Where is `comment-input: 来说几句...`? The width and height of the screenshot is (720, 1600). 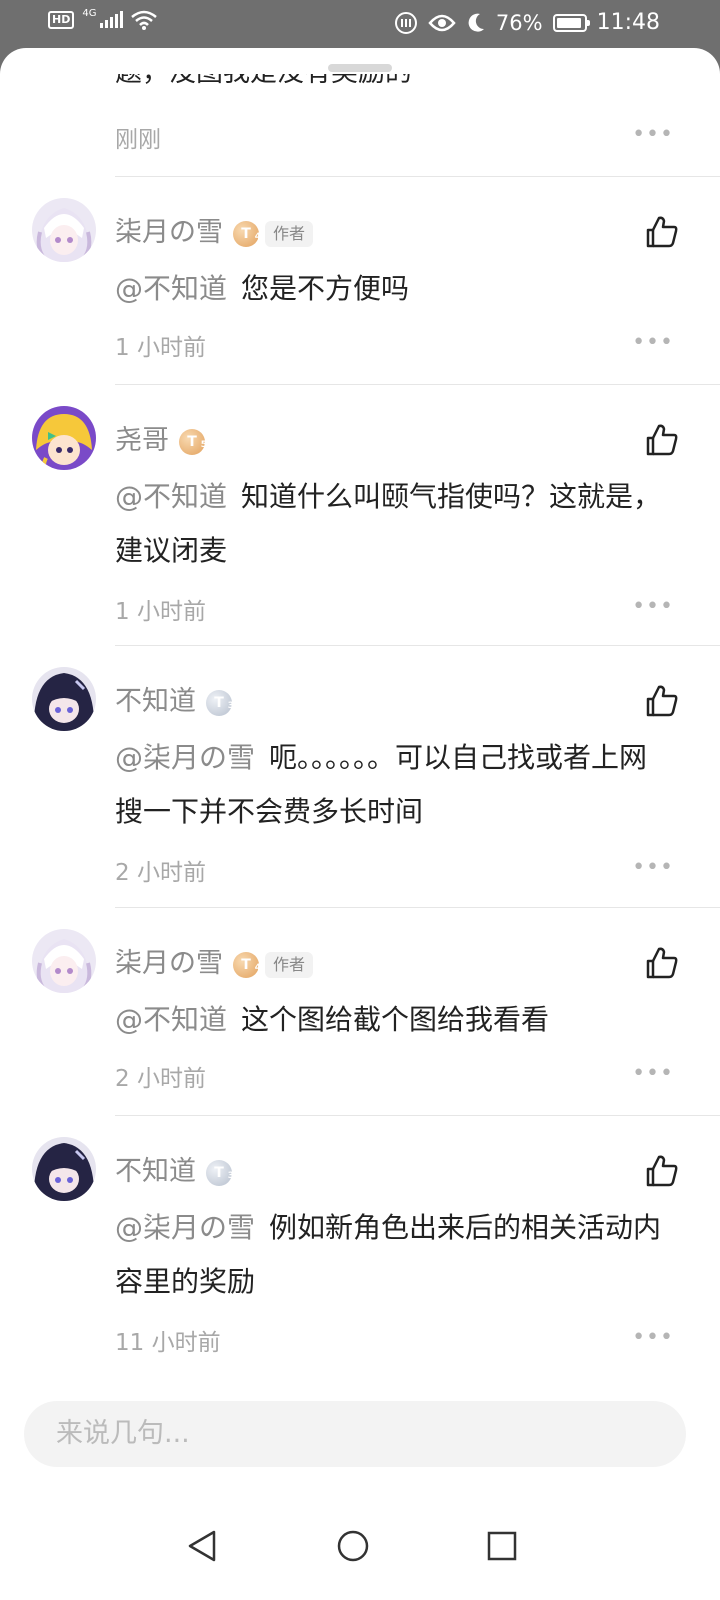
comment-input: 来说几句... is located at coordinates (355, 1434).